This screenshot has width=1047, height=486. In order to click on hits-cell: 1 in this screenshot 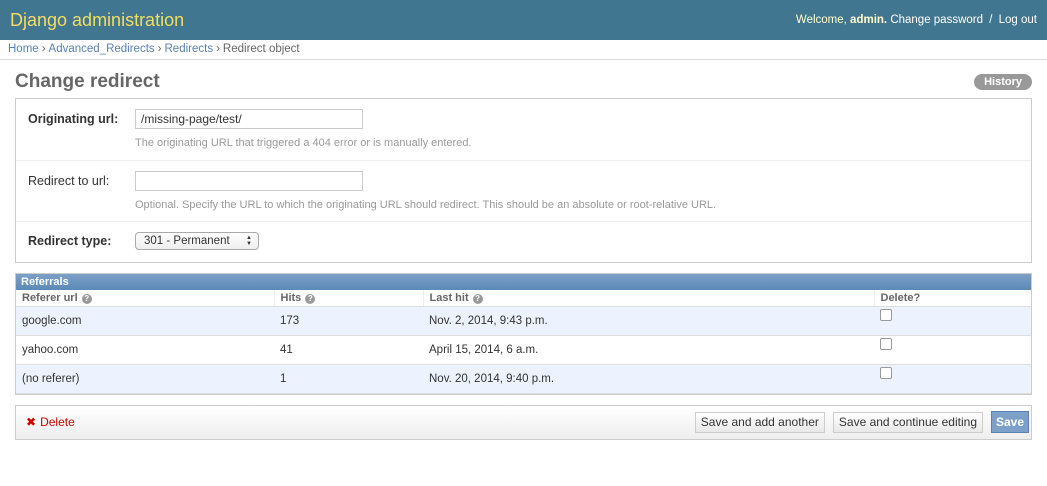, I will do `click(348, 379)`.